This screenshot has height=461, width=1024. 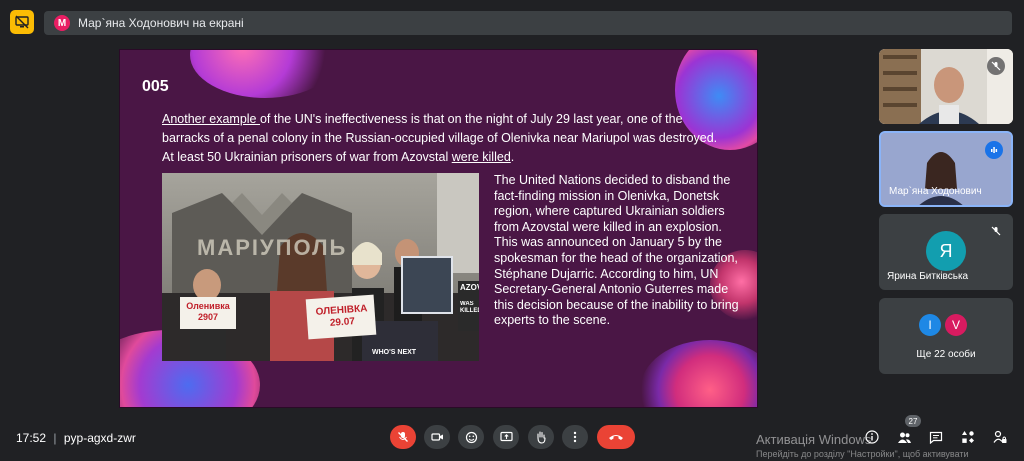 I want to click on host-controls-button, so click(x=1000, y=437).